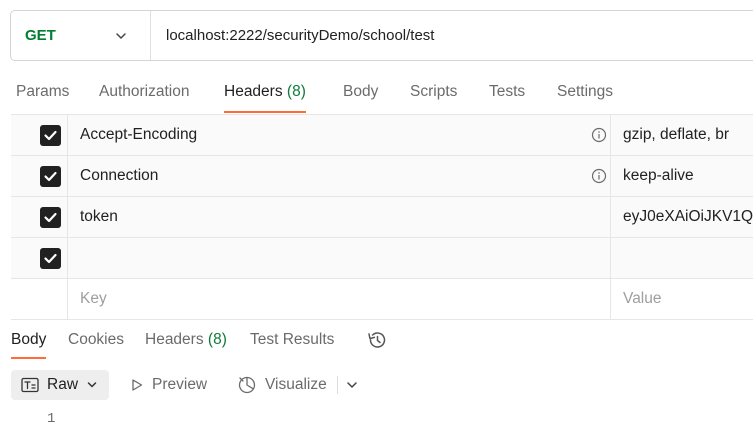 The width and height of the screenshot is (753, 447). Describe the element at coordinates (63, 384) in the screenshot. I see `format-raw-label: Raw` at that location.